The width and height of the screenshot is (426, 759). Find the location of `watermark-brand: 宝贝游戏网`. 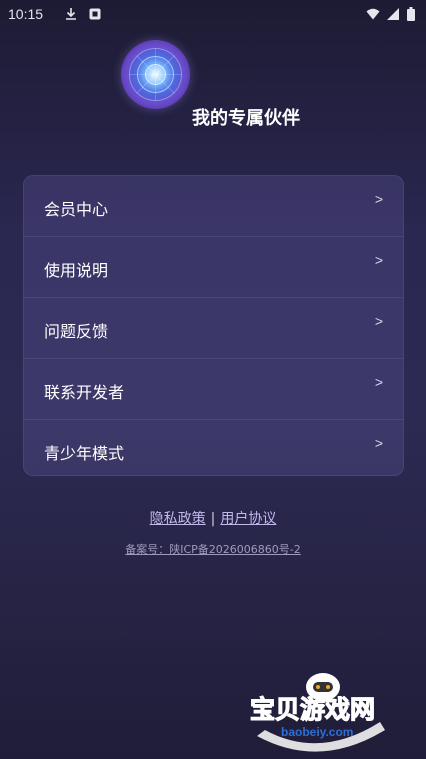

watermark-brand: 宝贝游戏网 is located at coordinates (312, 709).